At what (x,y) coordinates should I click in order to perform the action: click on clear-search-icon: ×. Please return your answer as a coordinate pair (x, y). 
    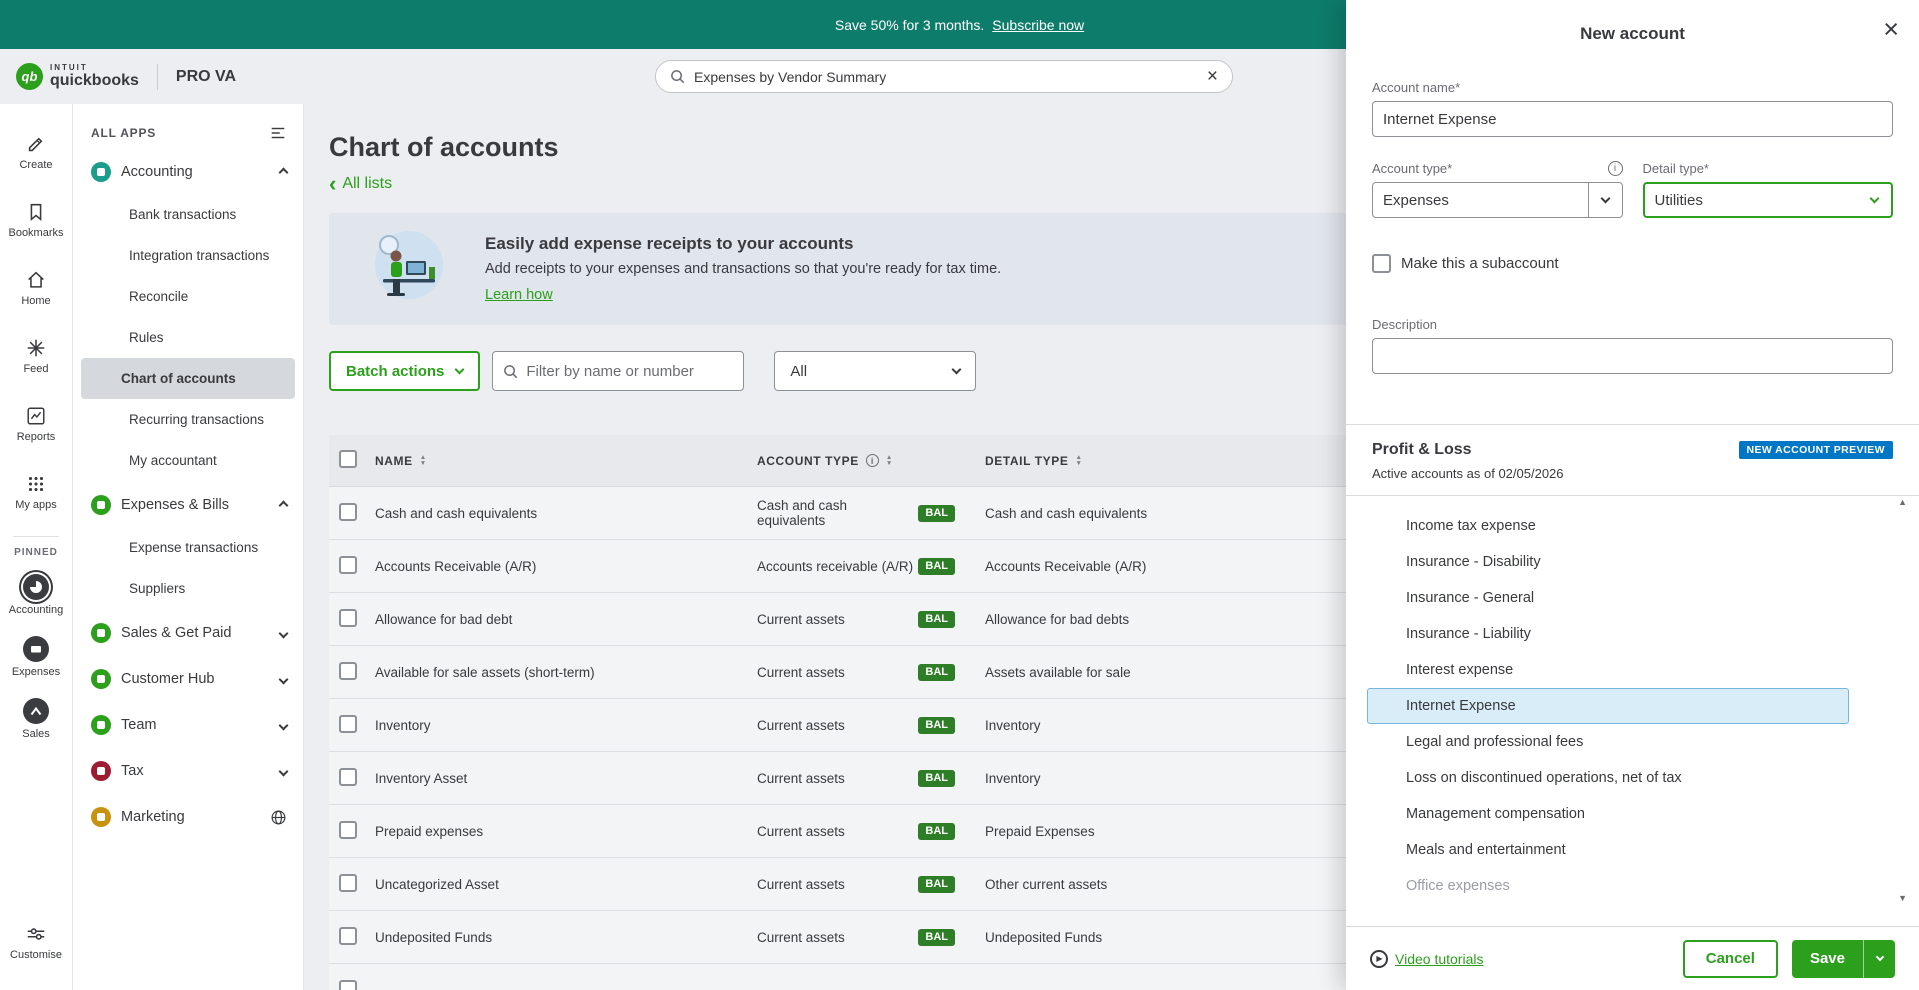
    Looking at the image, I should click on (1212, 76).